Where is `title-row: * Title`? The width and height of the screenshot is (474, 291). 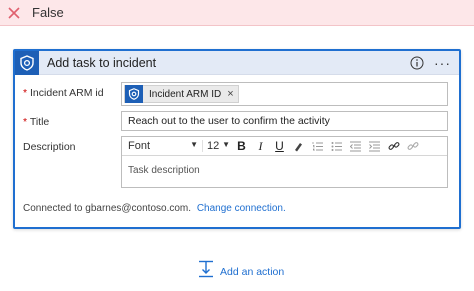 title-row: * Title is located at coordinates (36, 122).